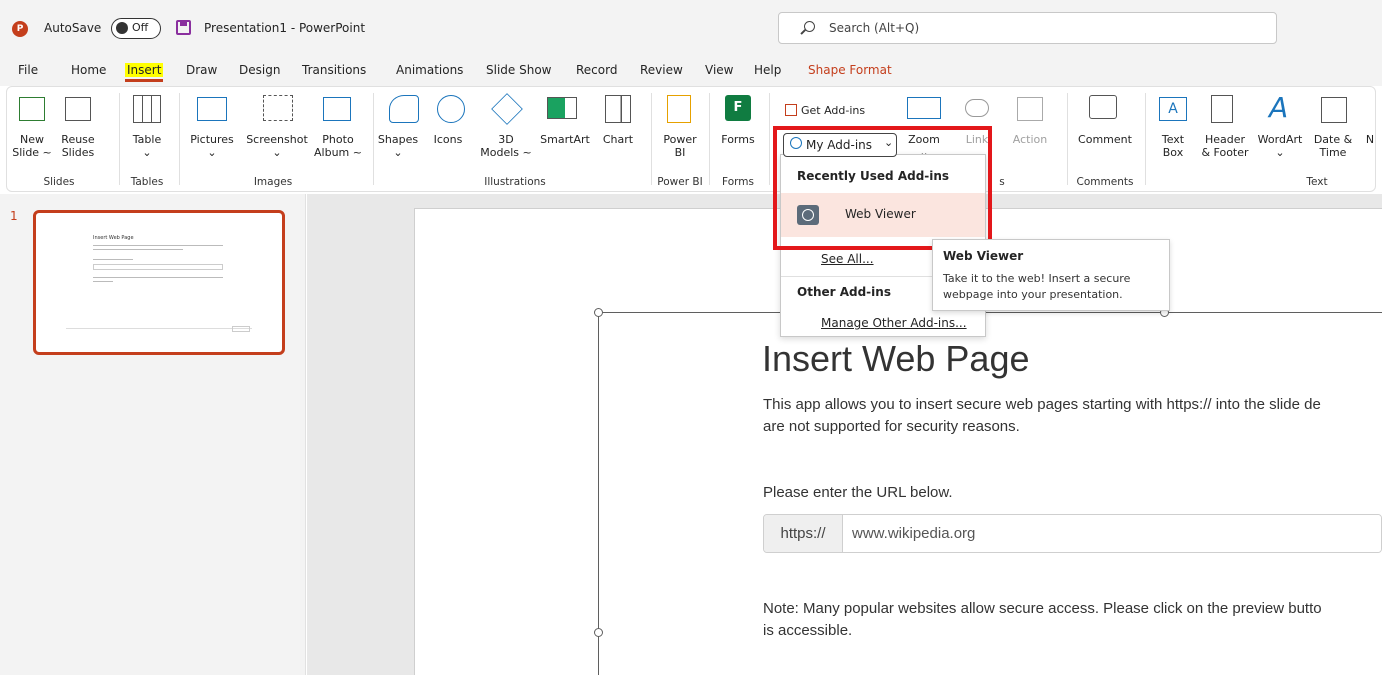  I want to click on group-label-links: s, so click(1002, 182).